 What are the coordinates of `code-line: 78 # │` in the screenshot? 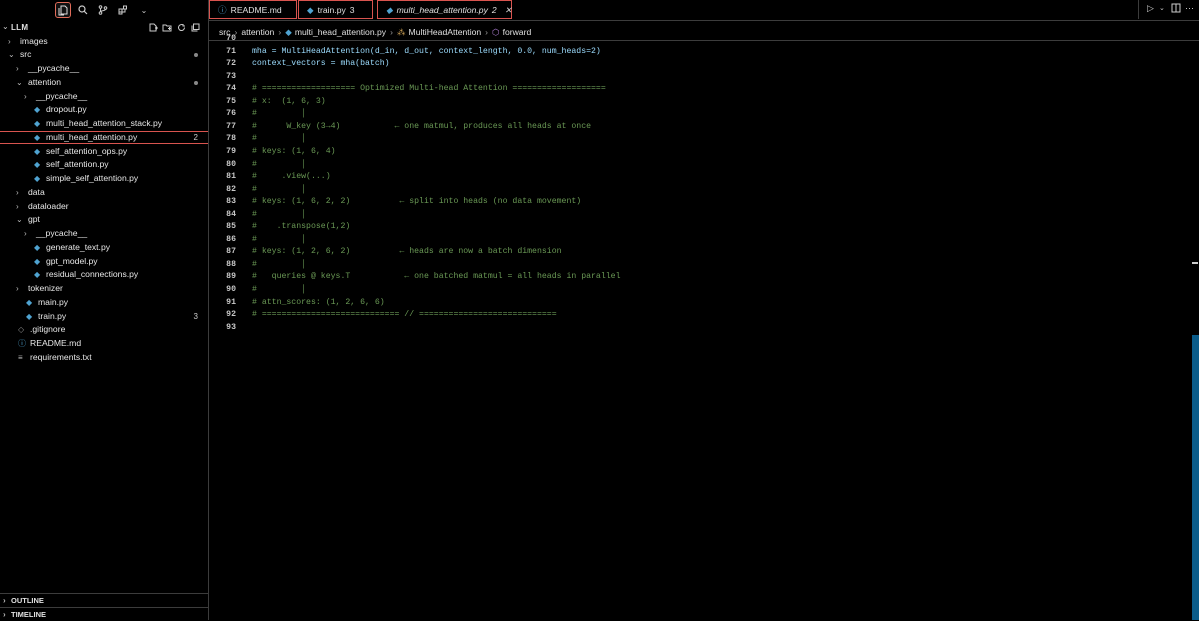 It's located at (699, 140).